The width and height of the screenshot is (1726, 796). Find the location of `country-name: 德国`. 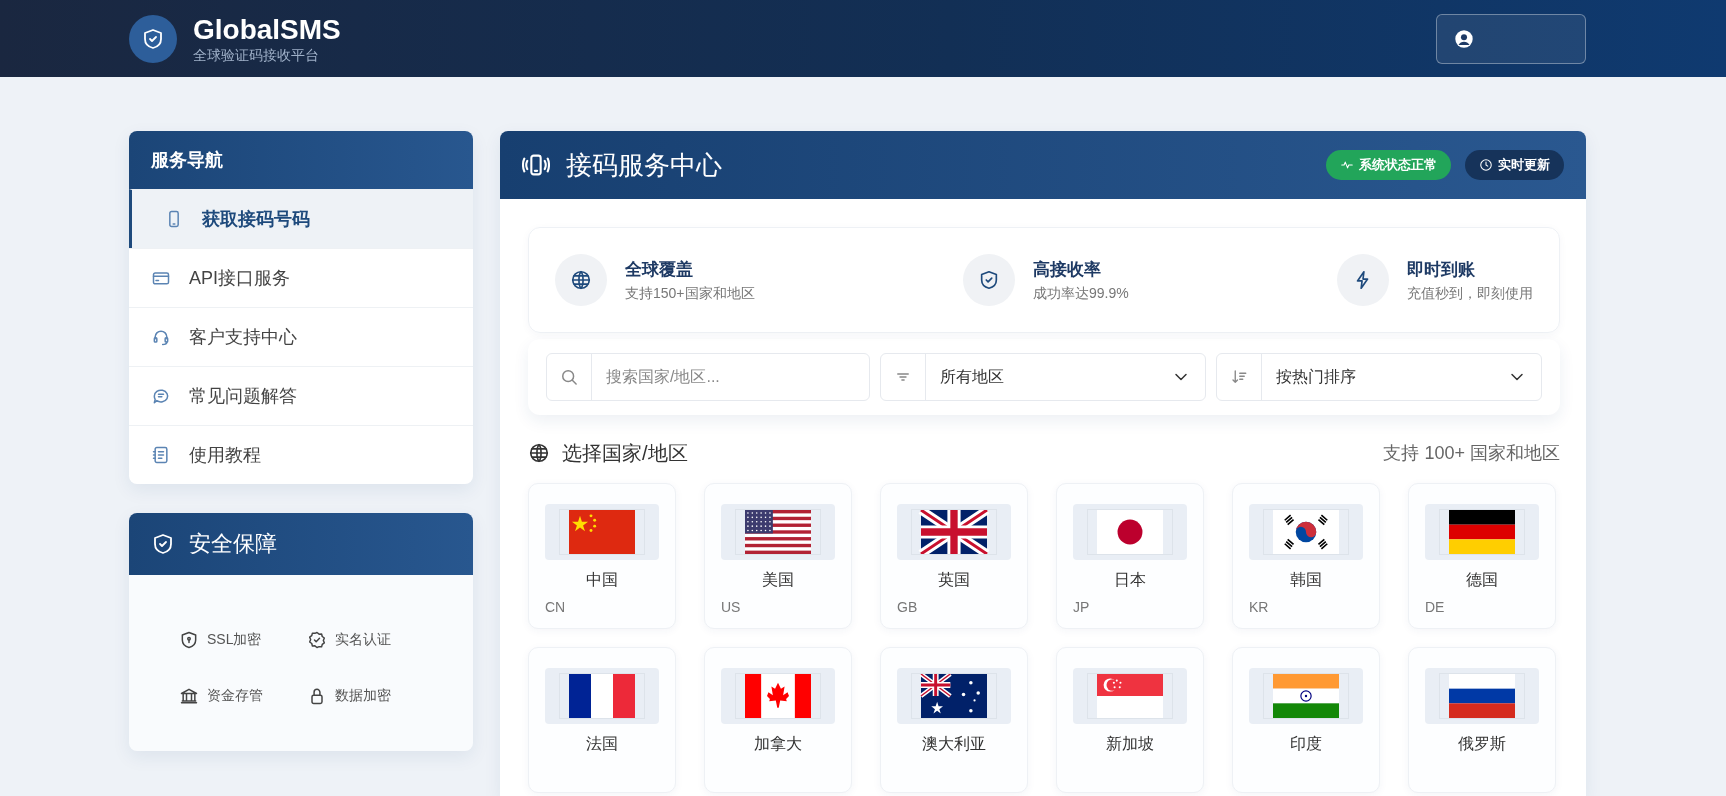

country-name: 德国 is located at coordinates (1482, 580).